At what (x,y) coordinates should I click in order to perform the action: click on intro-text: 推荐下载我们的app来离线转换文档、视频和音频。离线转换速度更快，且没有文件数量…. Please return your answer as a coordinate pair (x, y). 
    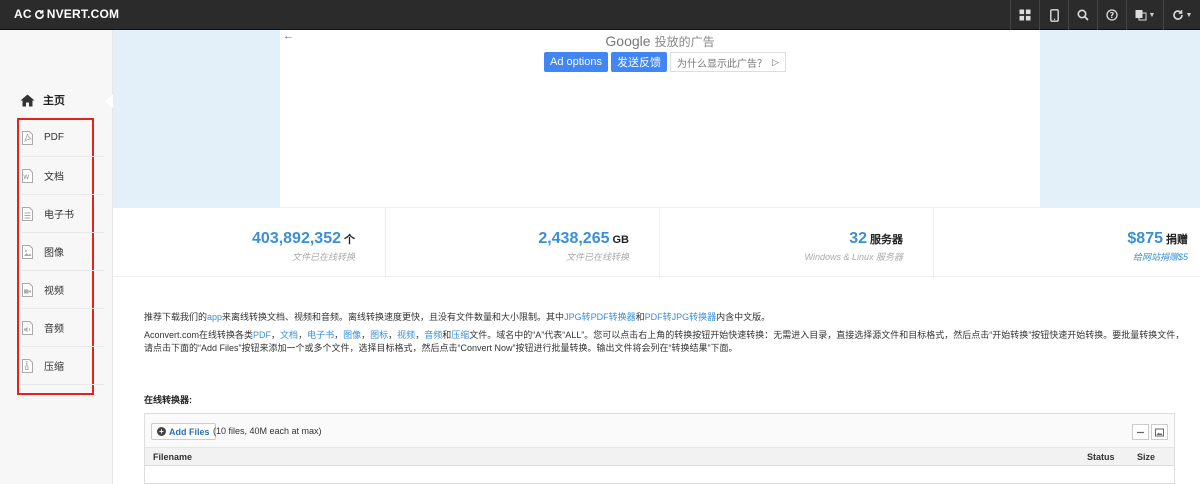
    Looking at the image, I should click on (666, 335).